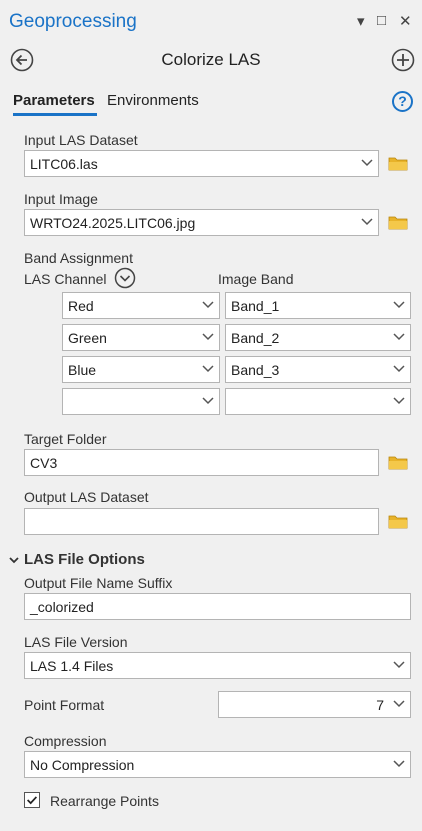 This screenshot has width=422, height=831. I want to click on input-las-value: LITC06.las, so click(64, 164).